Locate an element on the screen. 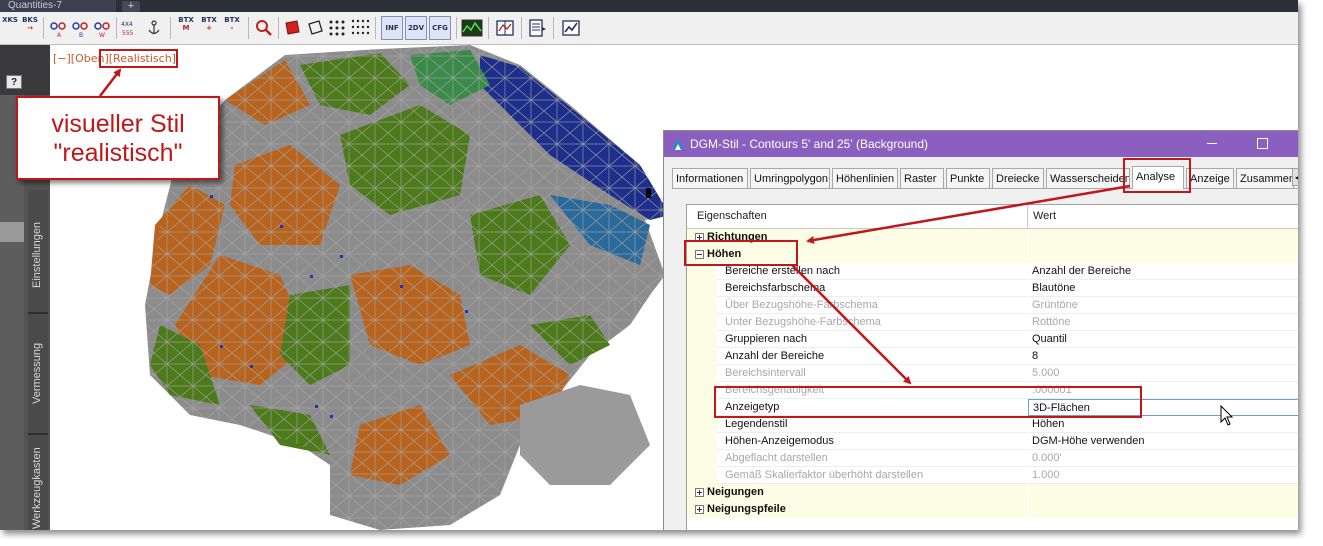 Image resolution: width=1323 pixels, height=546 pixels. arrow-to-visual-style is located at coordinates (110, 82).